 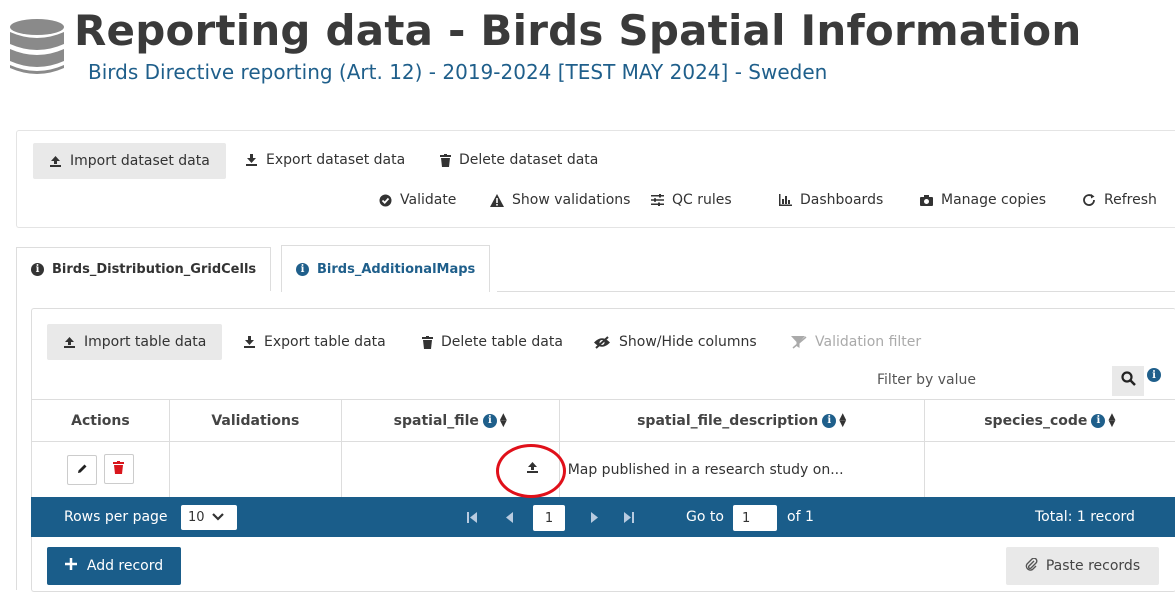 What do you see at coordinates (926, 380) in the screenshot?
I see `filter-input: Filter by value` at bounding box center [926, 380].